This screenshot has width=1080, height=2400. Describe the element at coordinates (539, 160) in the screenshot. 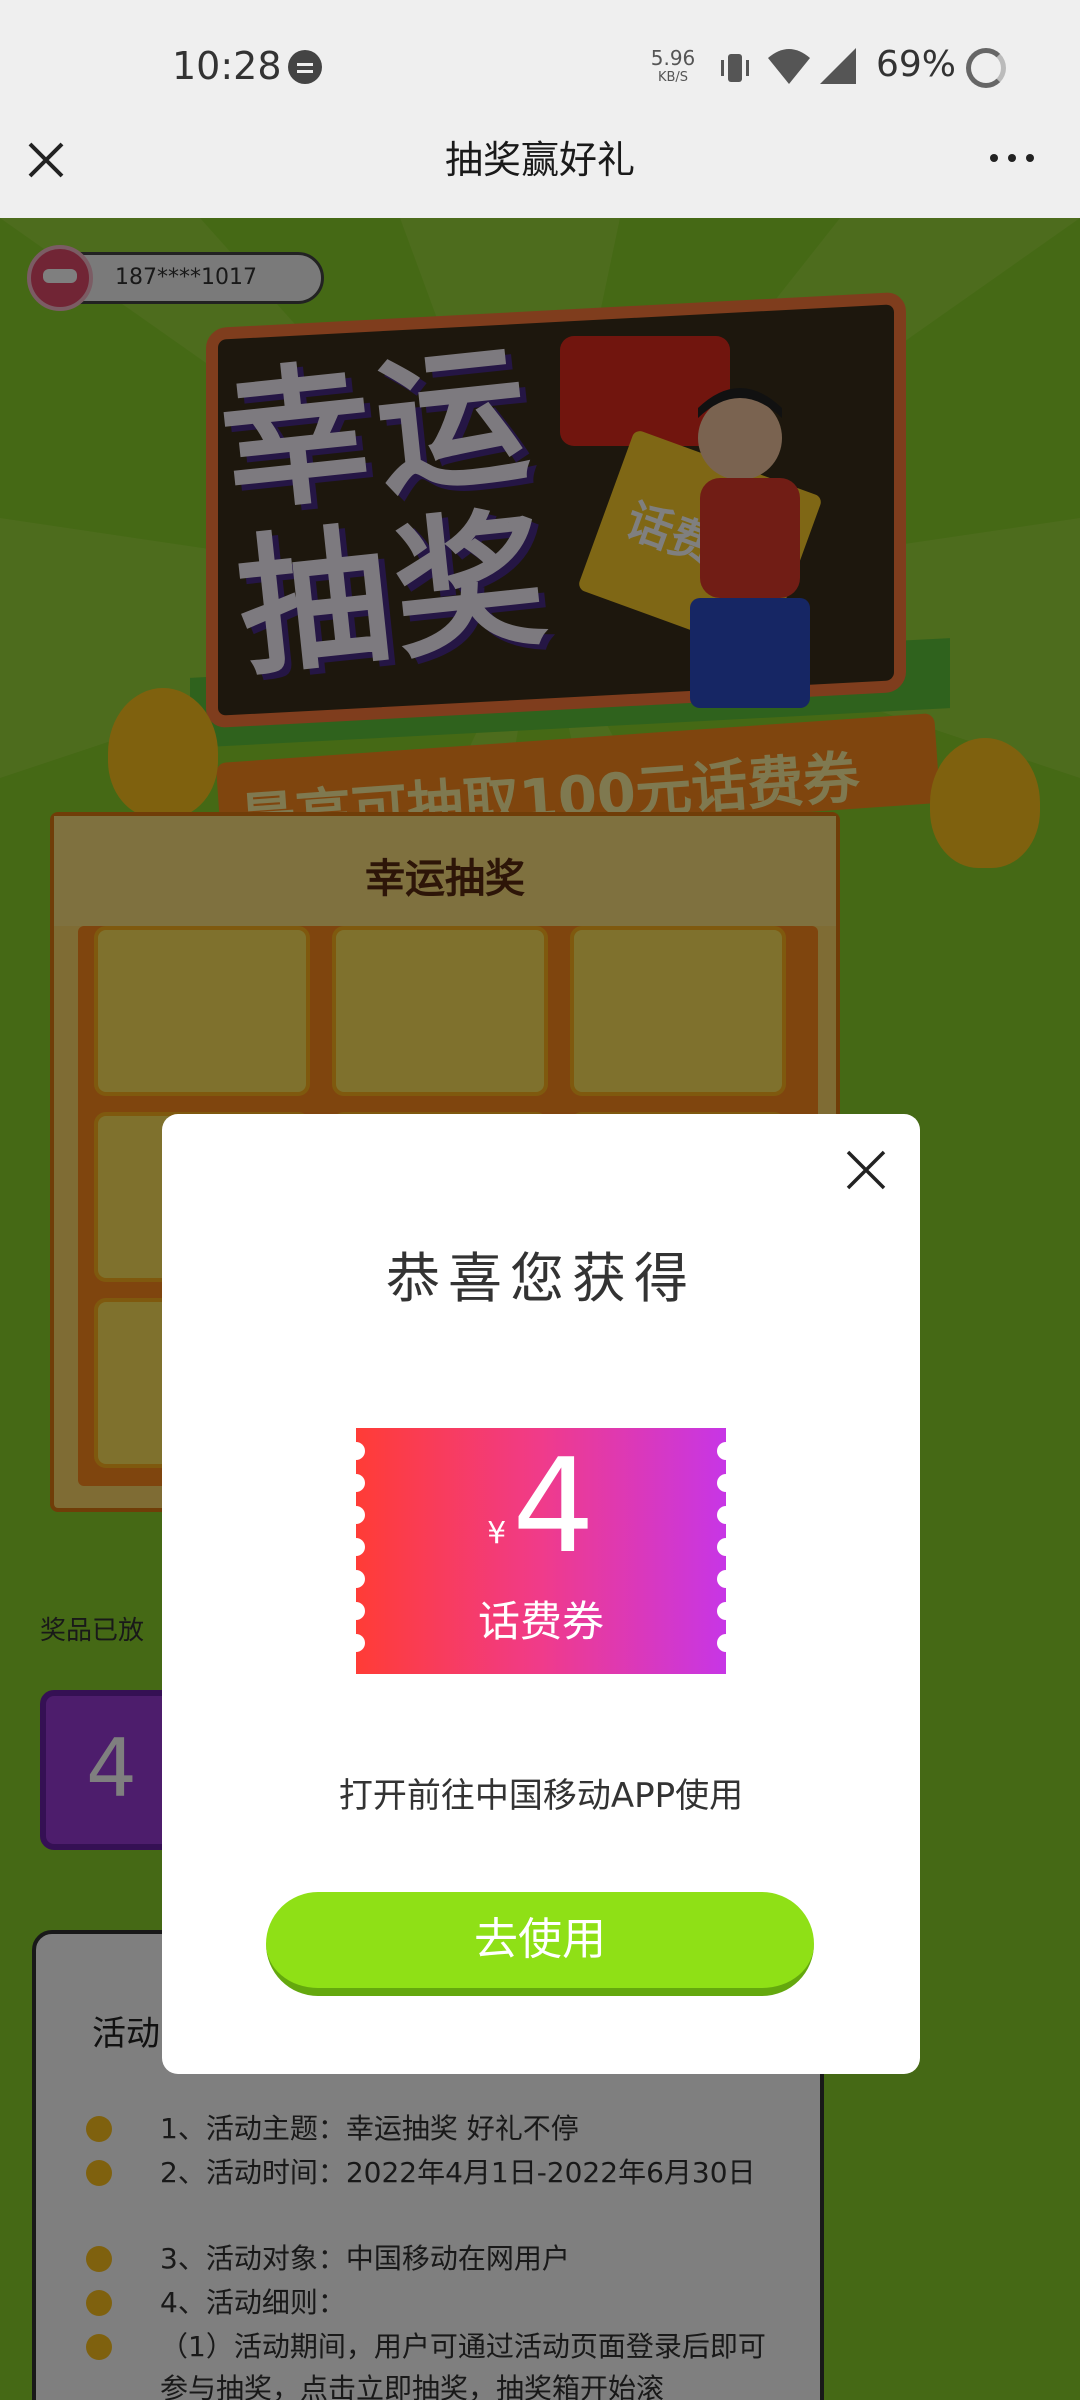

I see `page-title: 抽奖赢好礼` at that location.